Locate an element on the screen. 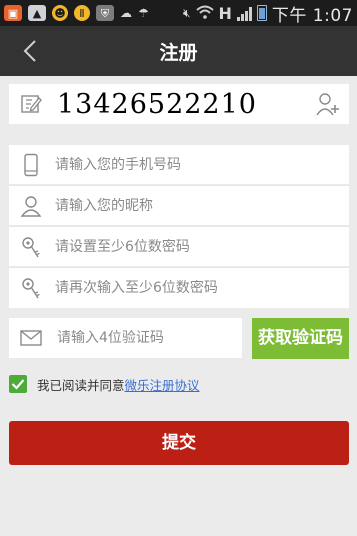 The image size is (357, 536). network-type-label: H is located at coordinates (225, 13).